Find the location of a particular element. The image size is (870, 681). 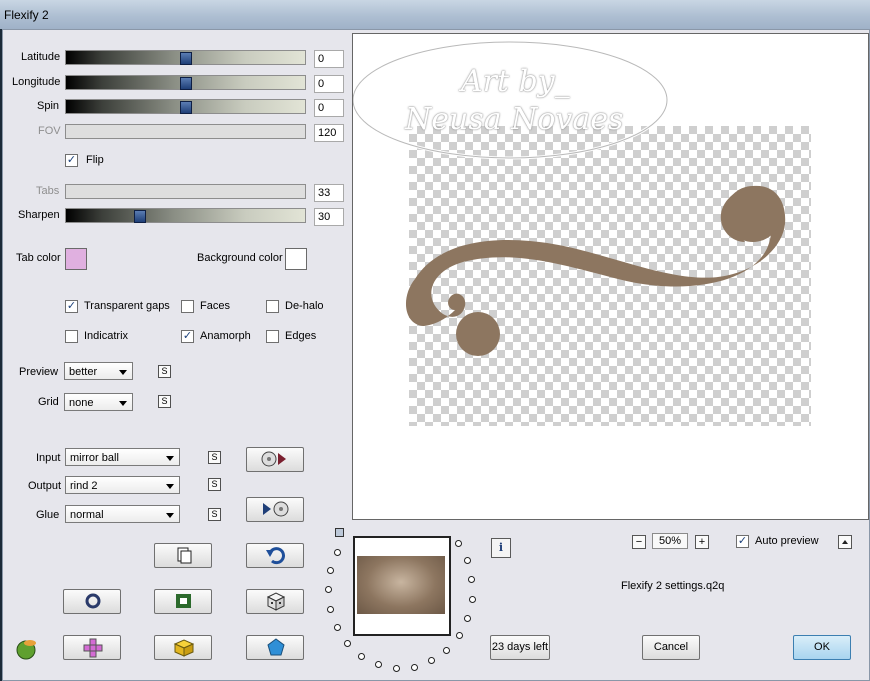

flip-checkbox: ✓ is located at coordinates (71, 160).